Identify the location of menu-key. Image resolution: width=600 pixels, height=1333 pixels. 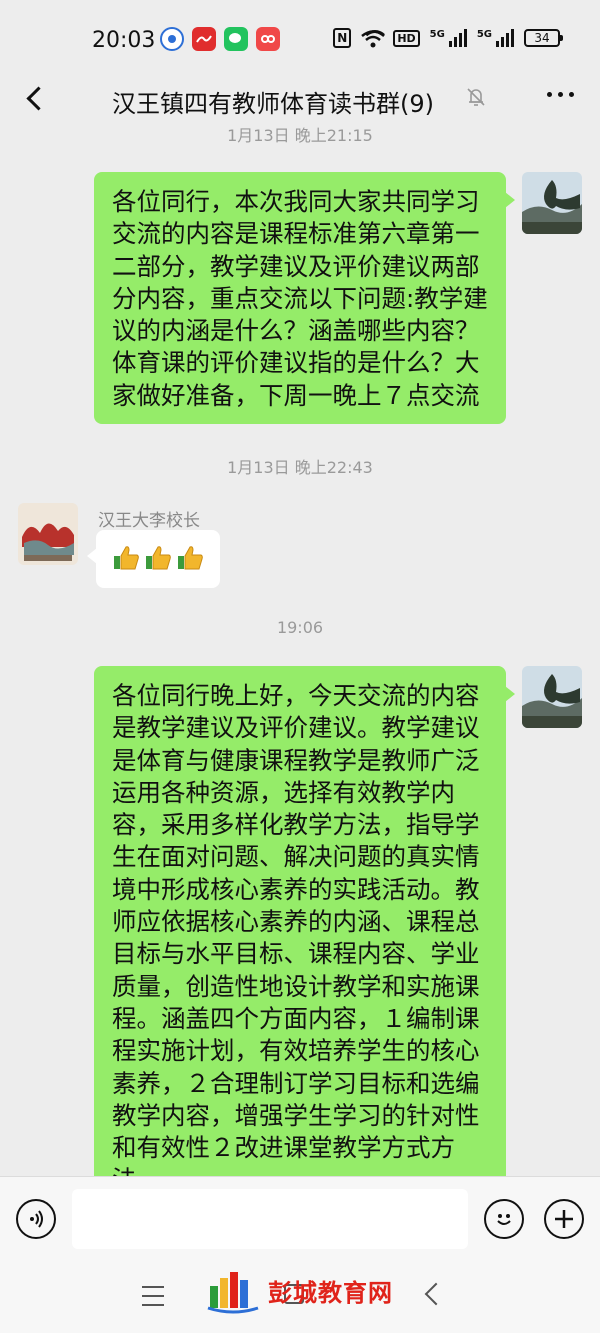
(153, 1299).